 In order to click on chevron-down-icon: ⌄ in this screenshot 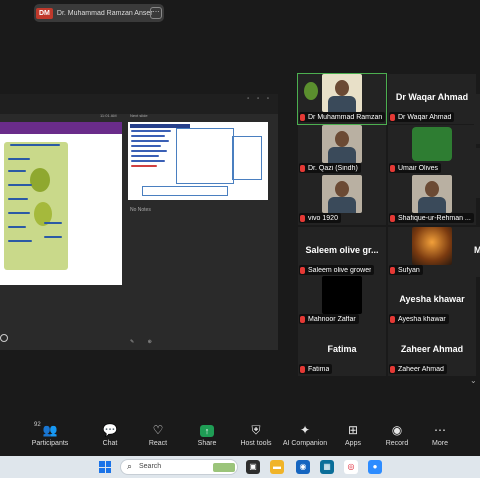, I will do `click(473, 380)`.